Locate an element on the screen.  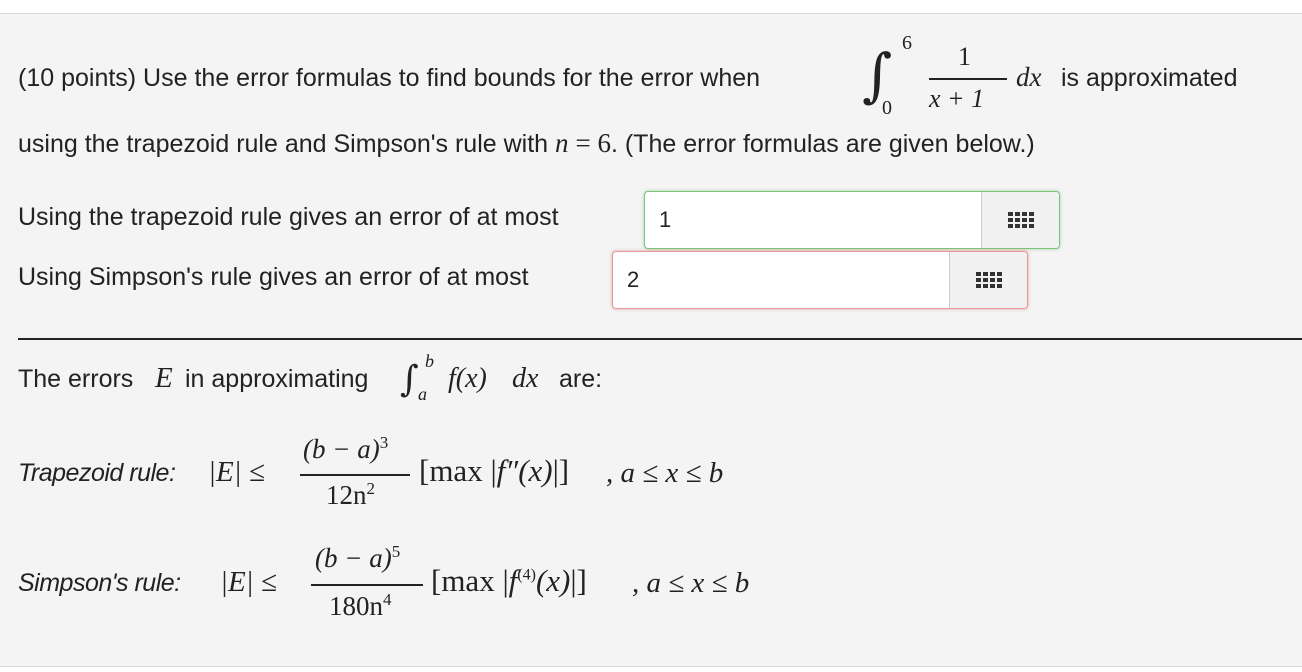
trapezoid-denominator: 12n2 is located at coordinates (350, 494).